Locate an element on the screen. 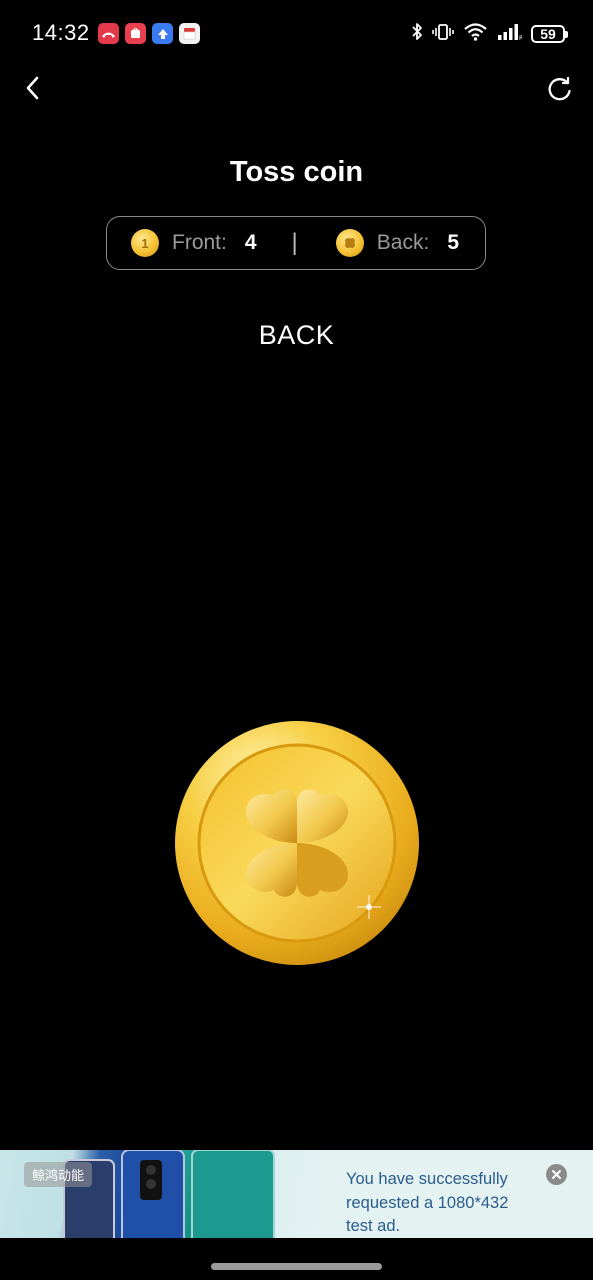 This screenshot has height=1280, width=593. front-label: Front: is located at coordinates (199, 242).